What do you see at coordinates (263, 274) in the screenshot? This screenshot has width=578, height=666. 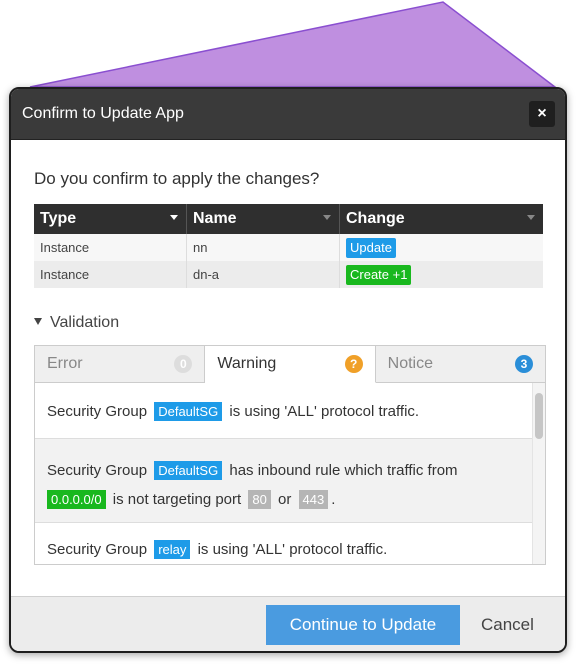 I see `cell-name: dn-a` at bounding box center [263, 274].